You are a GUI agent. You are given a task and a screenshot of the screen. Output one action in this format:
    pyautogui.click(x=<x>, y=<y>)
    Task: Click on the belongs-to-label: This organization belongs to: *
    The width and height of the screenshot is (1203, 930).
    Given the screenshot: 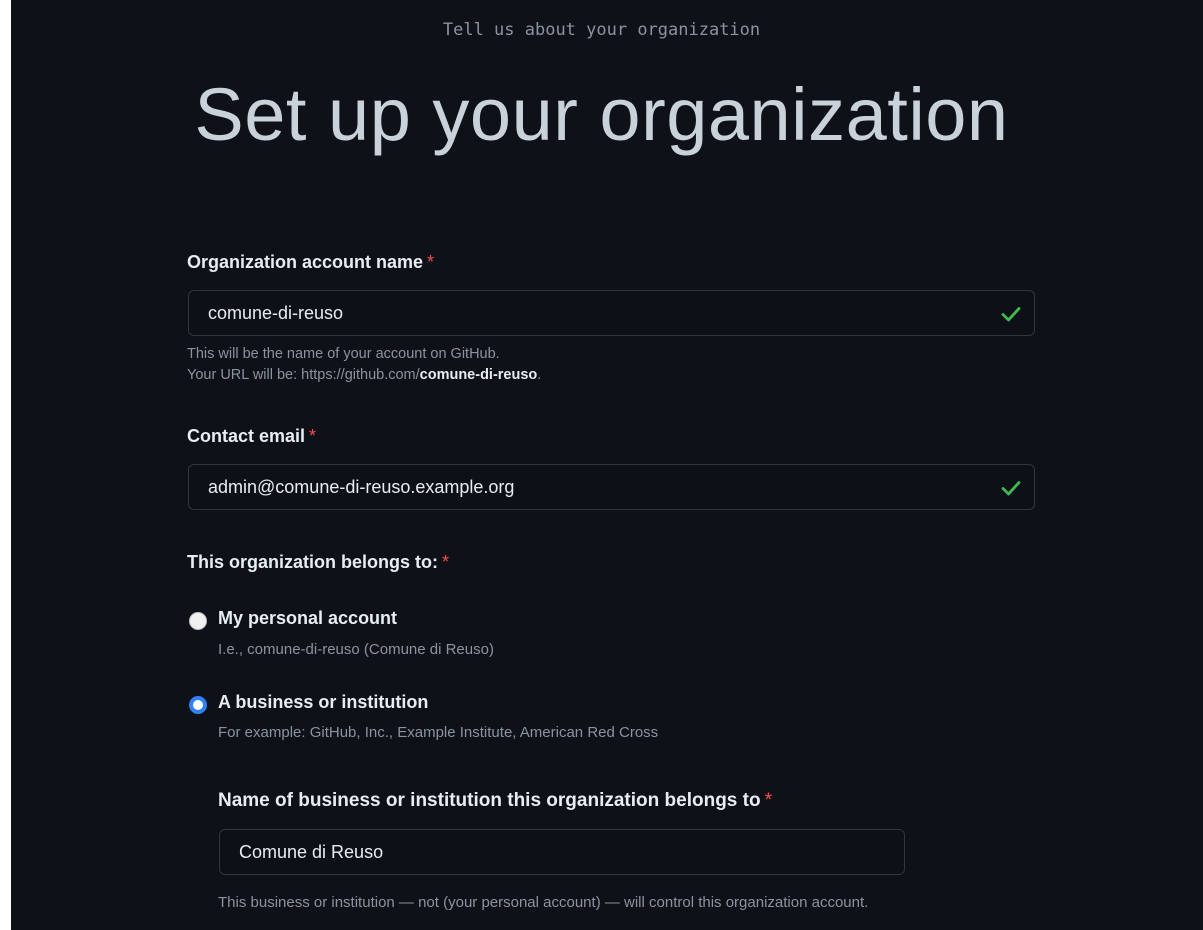 What is the action you would take?
    pyautogui.click(x=318, y=562)
    